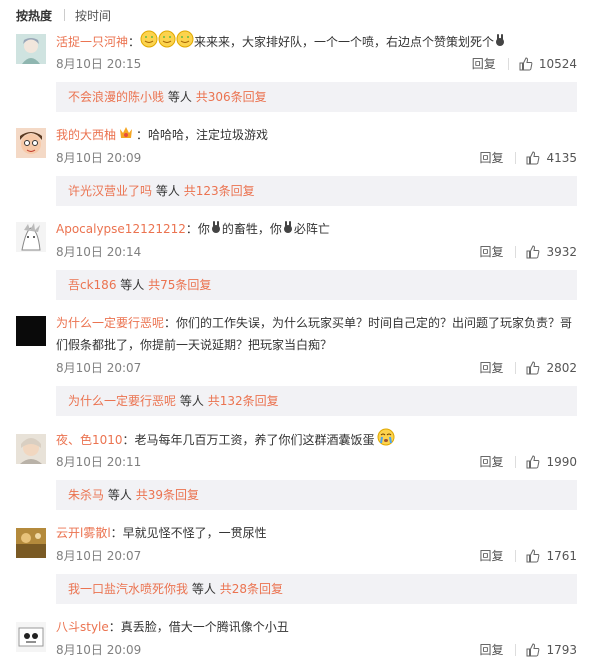  Describe the element at coordinates (317, 229) in the screenshot. I see `comment-text: Apocalypse12121212：你 的畜牲，你 必阵亡` at that location.